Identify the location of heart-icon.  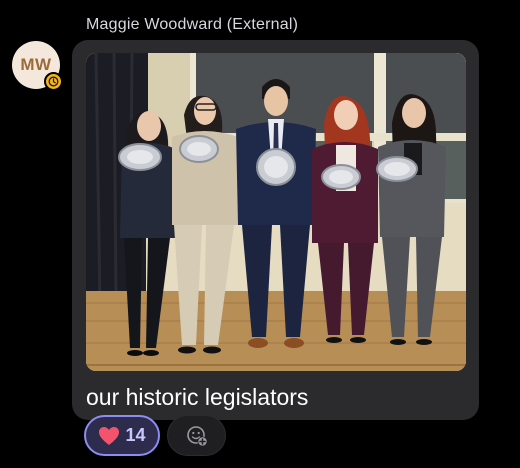
(109, 435).